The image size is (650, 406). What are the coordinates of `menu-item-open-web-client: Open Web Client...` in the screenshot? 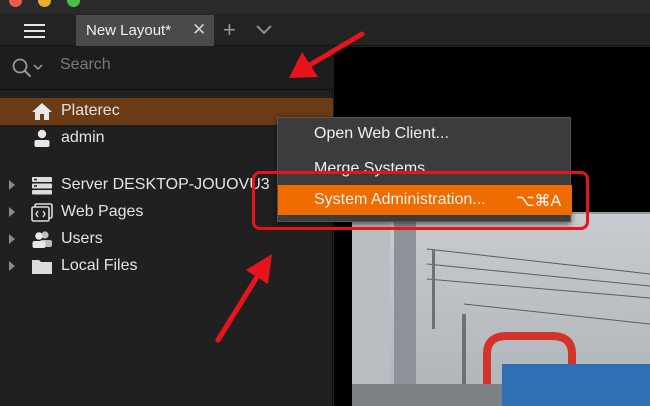 It's located at (425, 134).